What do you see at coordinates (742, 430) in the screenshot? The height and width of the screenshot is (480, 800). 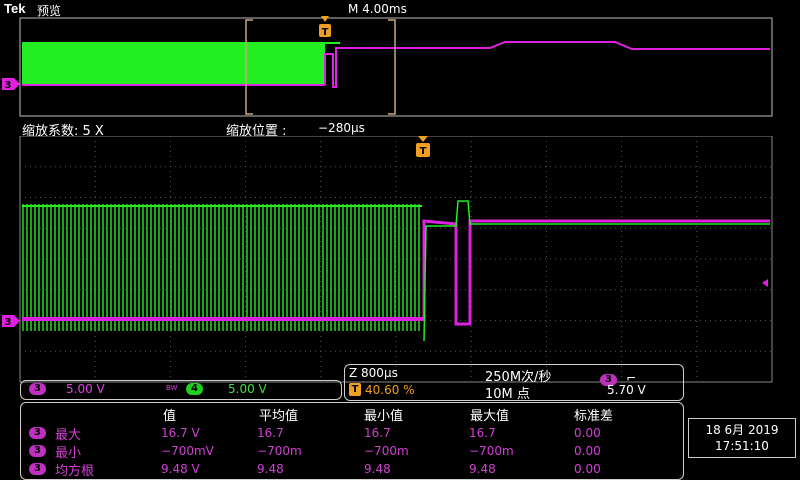 I see `date-readout: 18 6月 2019` at bounding box center [742, 430].